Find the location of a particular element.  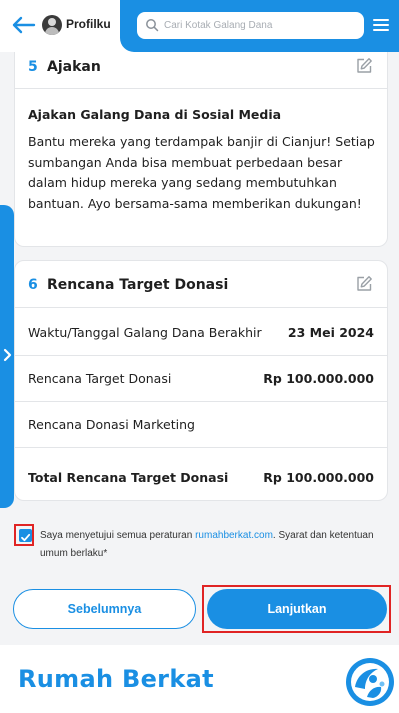

previous-button: Sebelumnya is located at coordinates (104, 609).